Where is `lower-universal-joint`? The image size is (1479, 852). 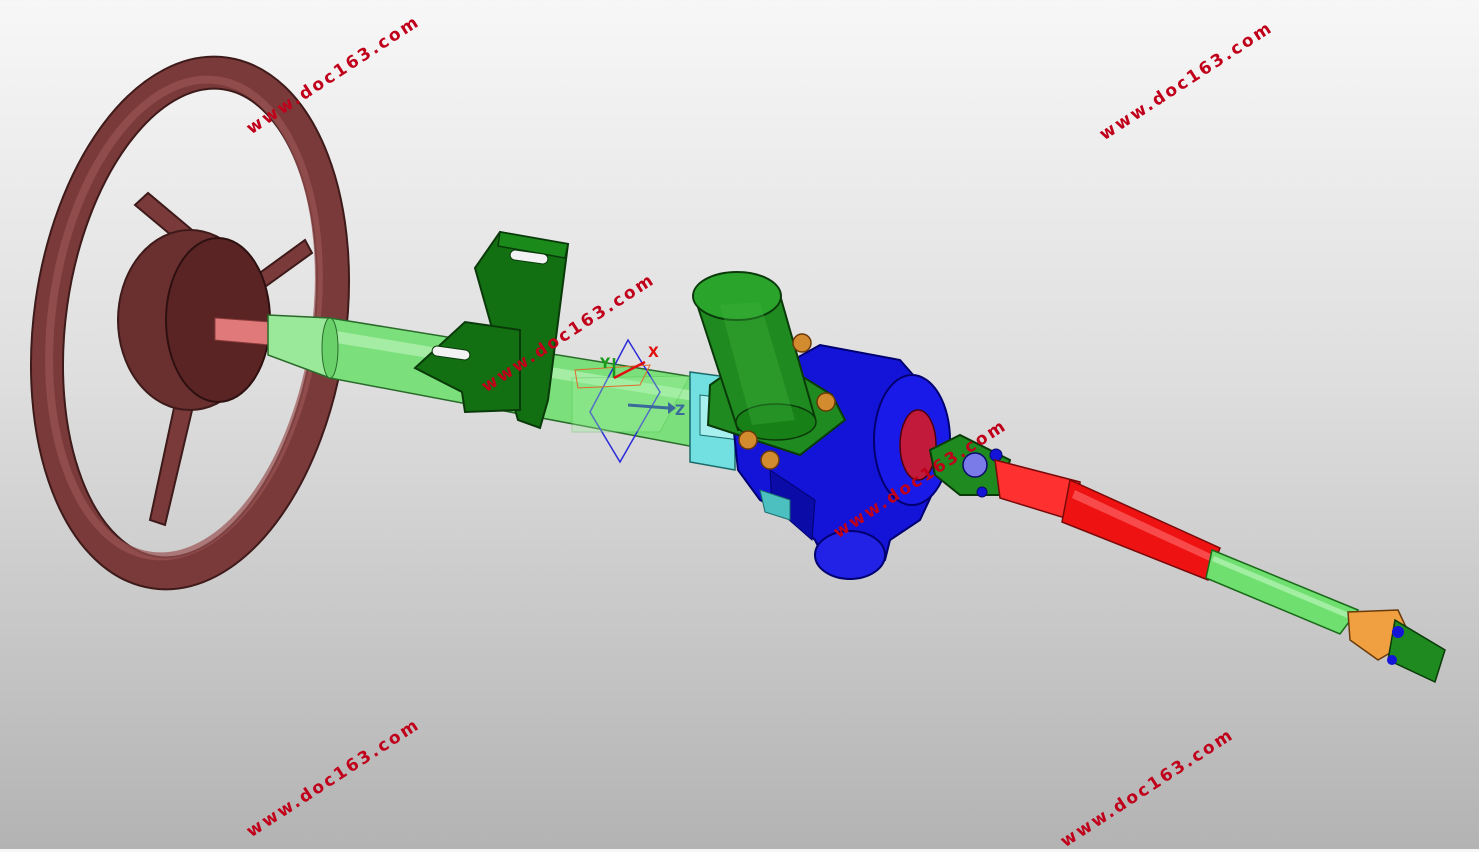
lower-universal-joint is located at coordinates (1396, 646).